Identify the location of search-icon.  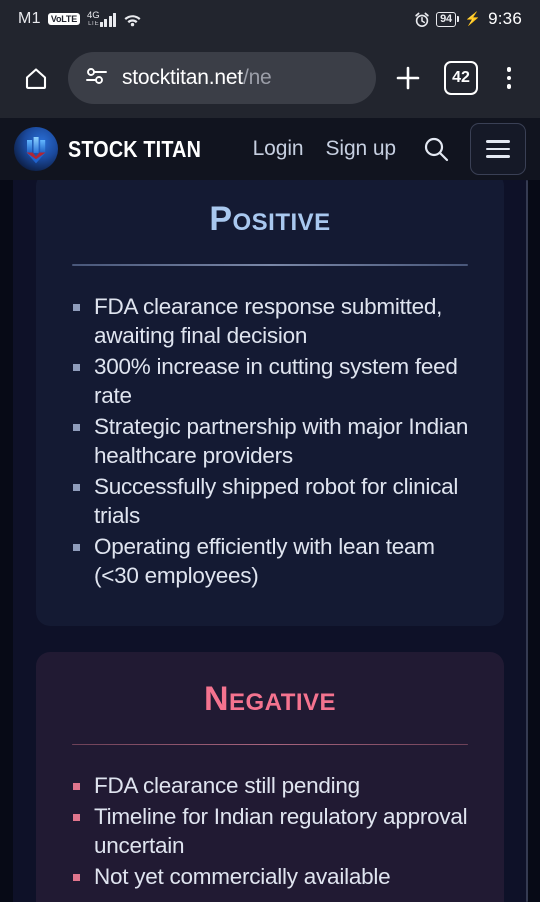
(436, 149).